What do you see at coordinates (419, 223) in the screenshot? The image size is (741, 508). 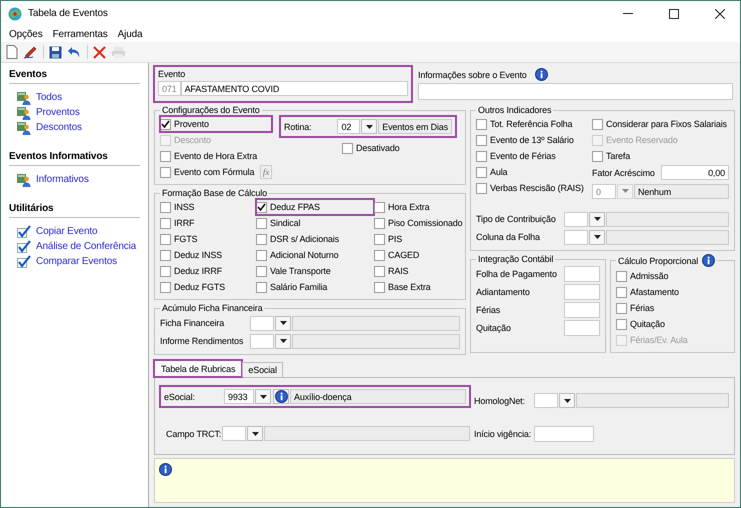 I see `checkbox: Piso Comissionado` at bounding box center [419, 223].